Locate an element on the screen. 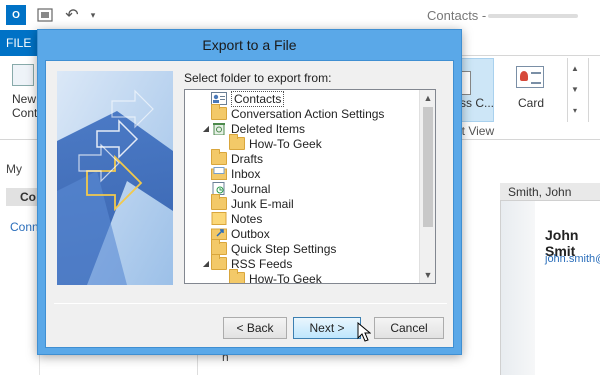 The width and height of the screenshot is (600, 375). folder-item-label: Quick Step Settings is located at coordinates (284, 248).